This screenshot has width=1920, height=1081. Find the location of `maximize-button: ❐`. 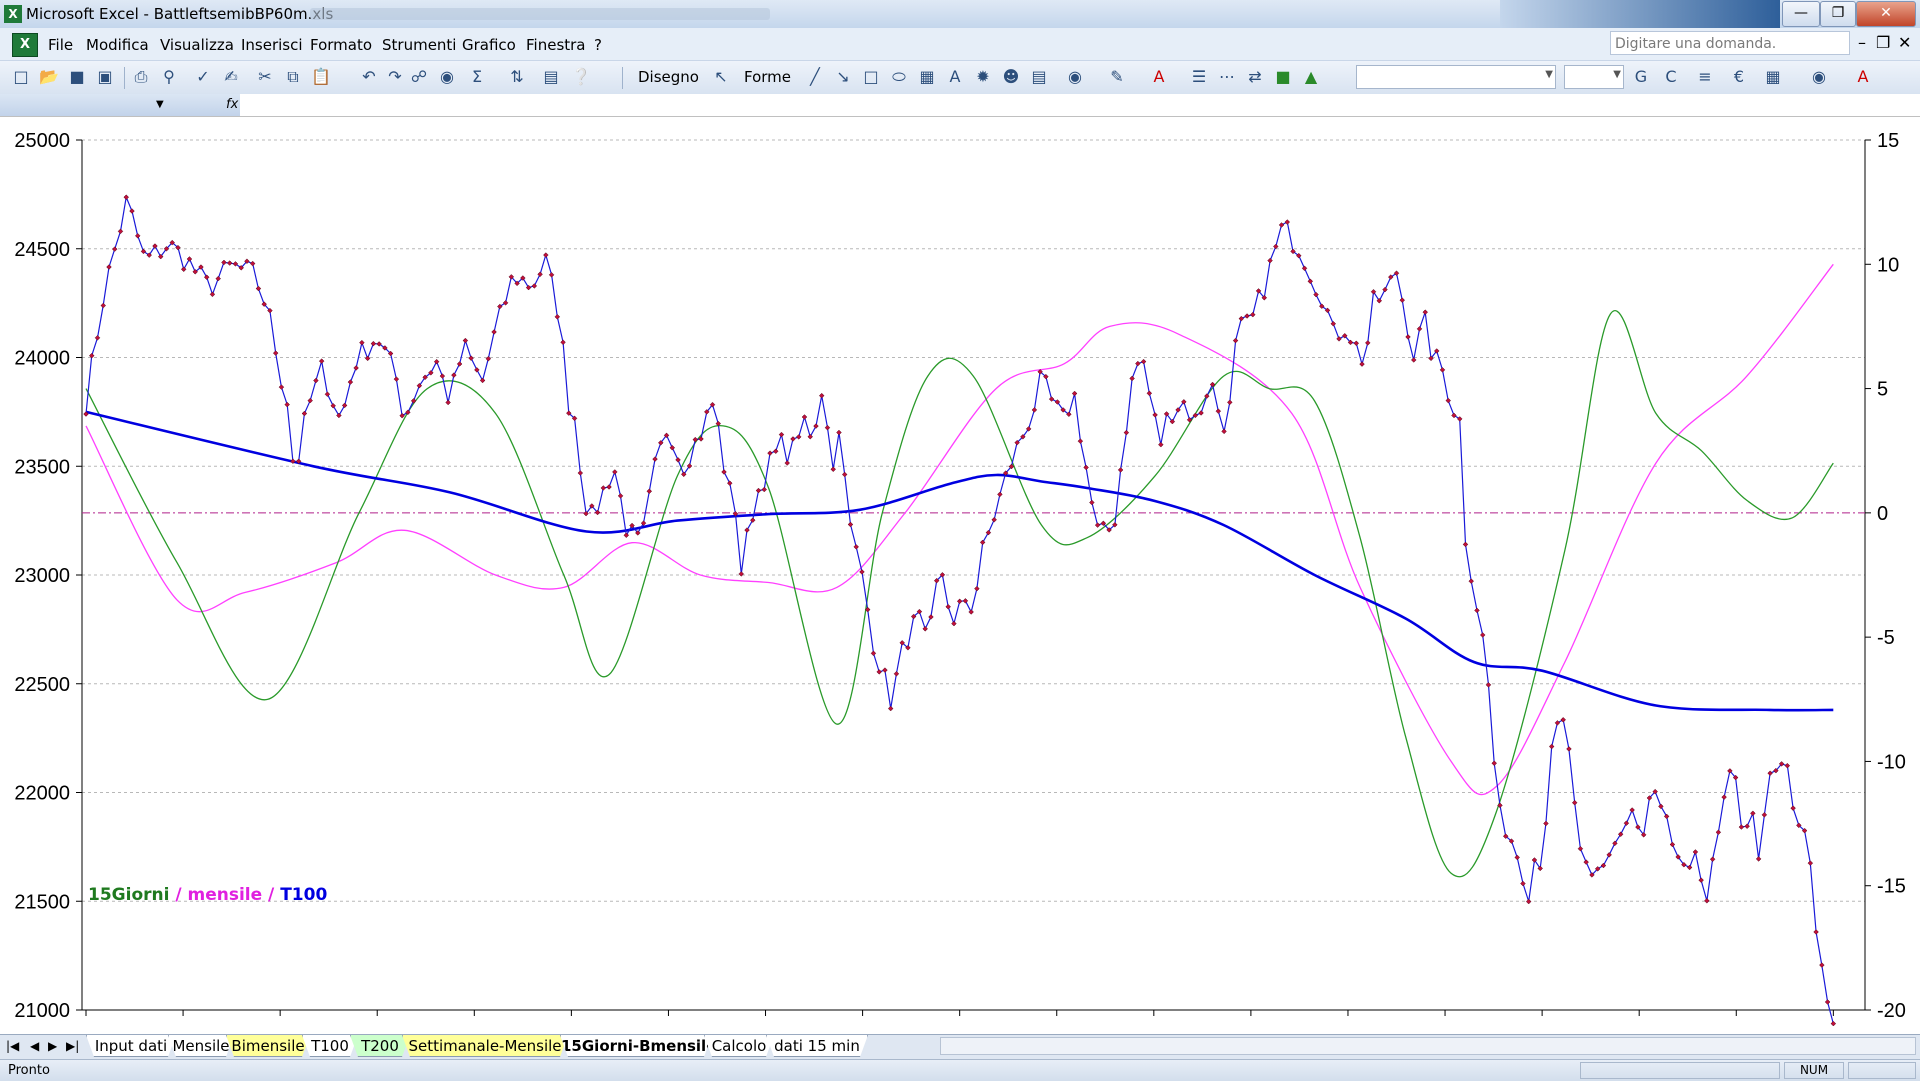

maximize-button: ❐ is located at coordinates (1838, 14).